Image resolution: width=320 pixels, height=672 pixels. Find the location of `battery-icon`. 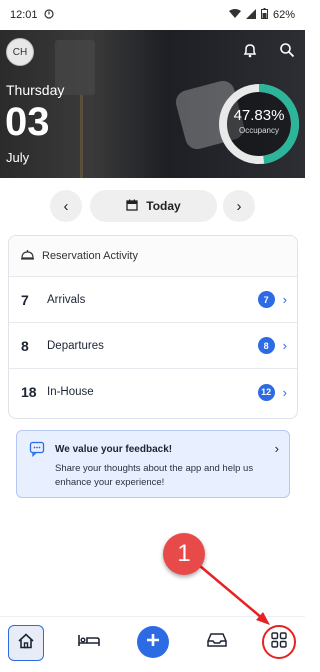

battery-icon is located at coordinates (264, 15).